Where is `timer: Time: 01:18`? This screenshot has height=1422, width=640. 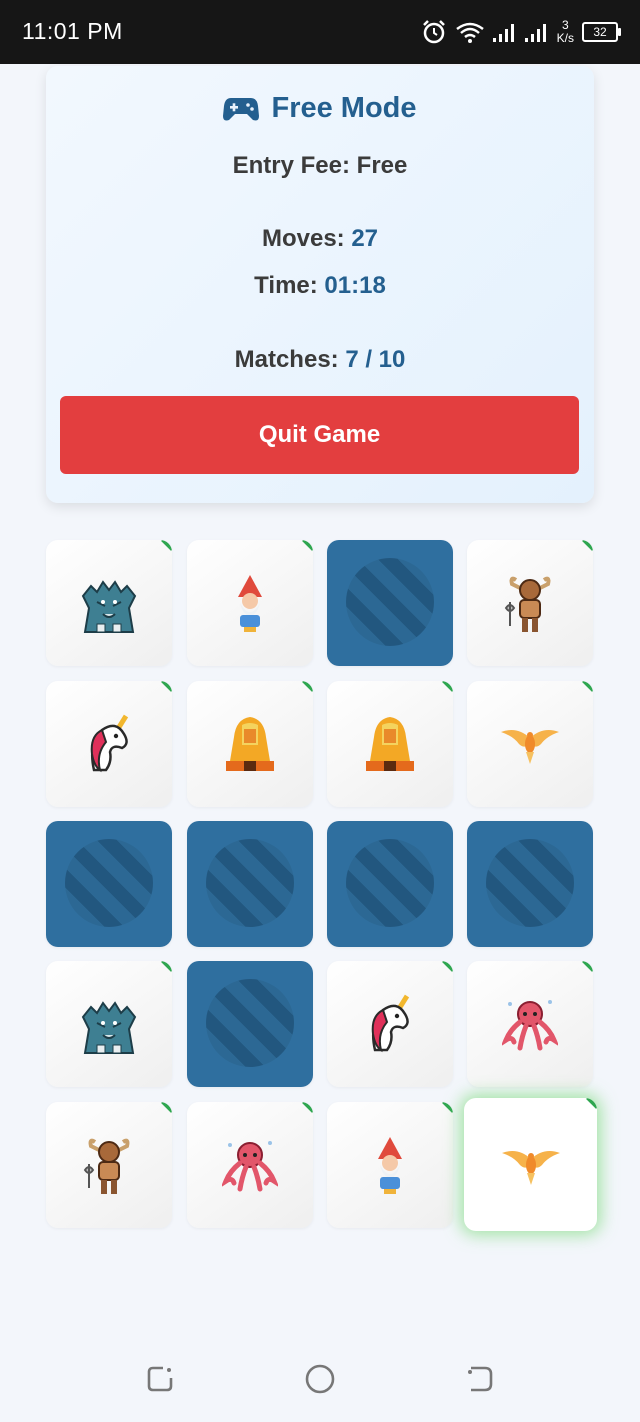 timer: Time: 01:18 is located at coordinates (320, 286).